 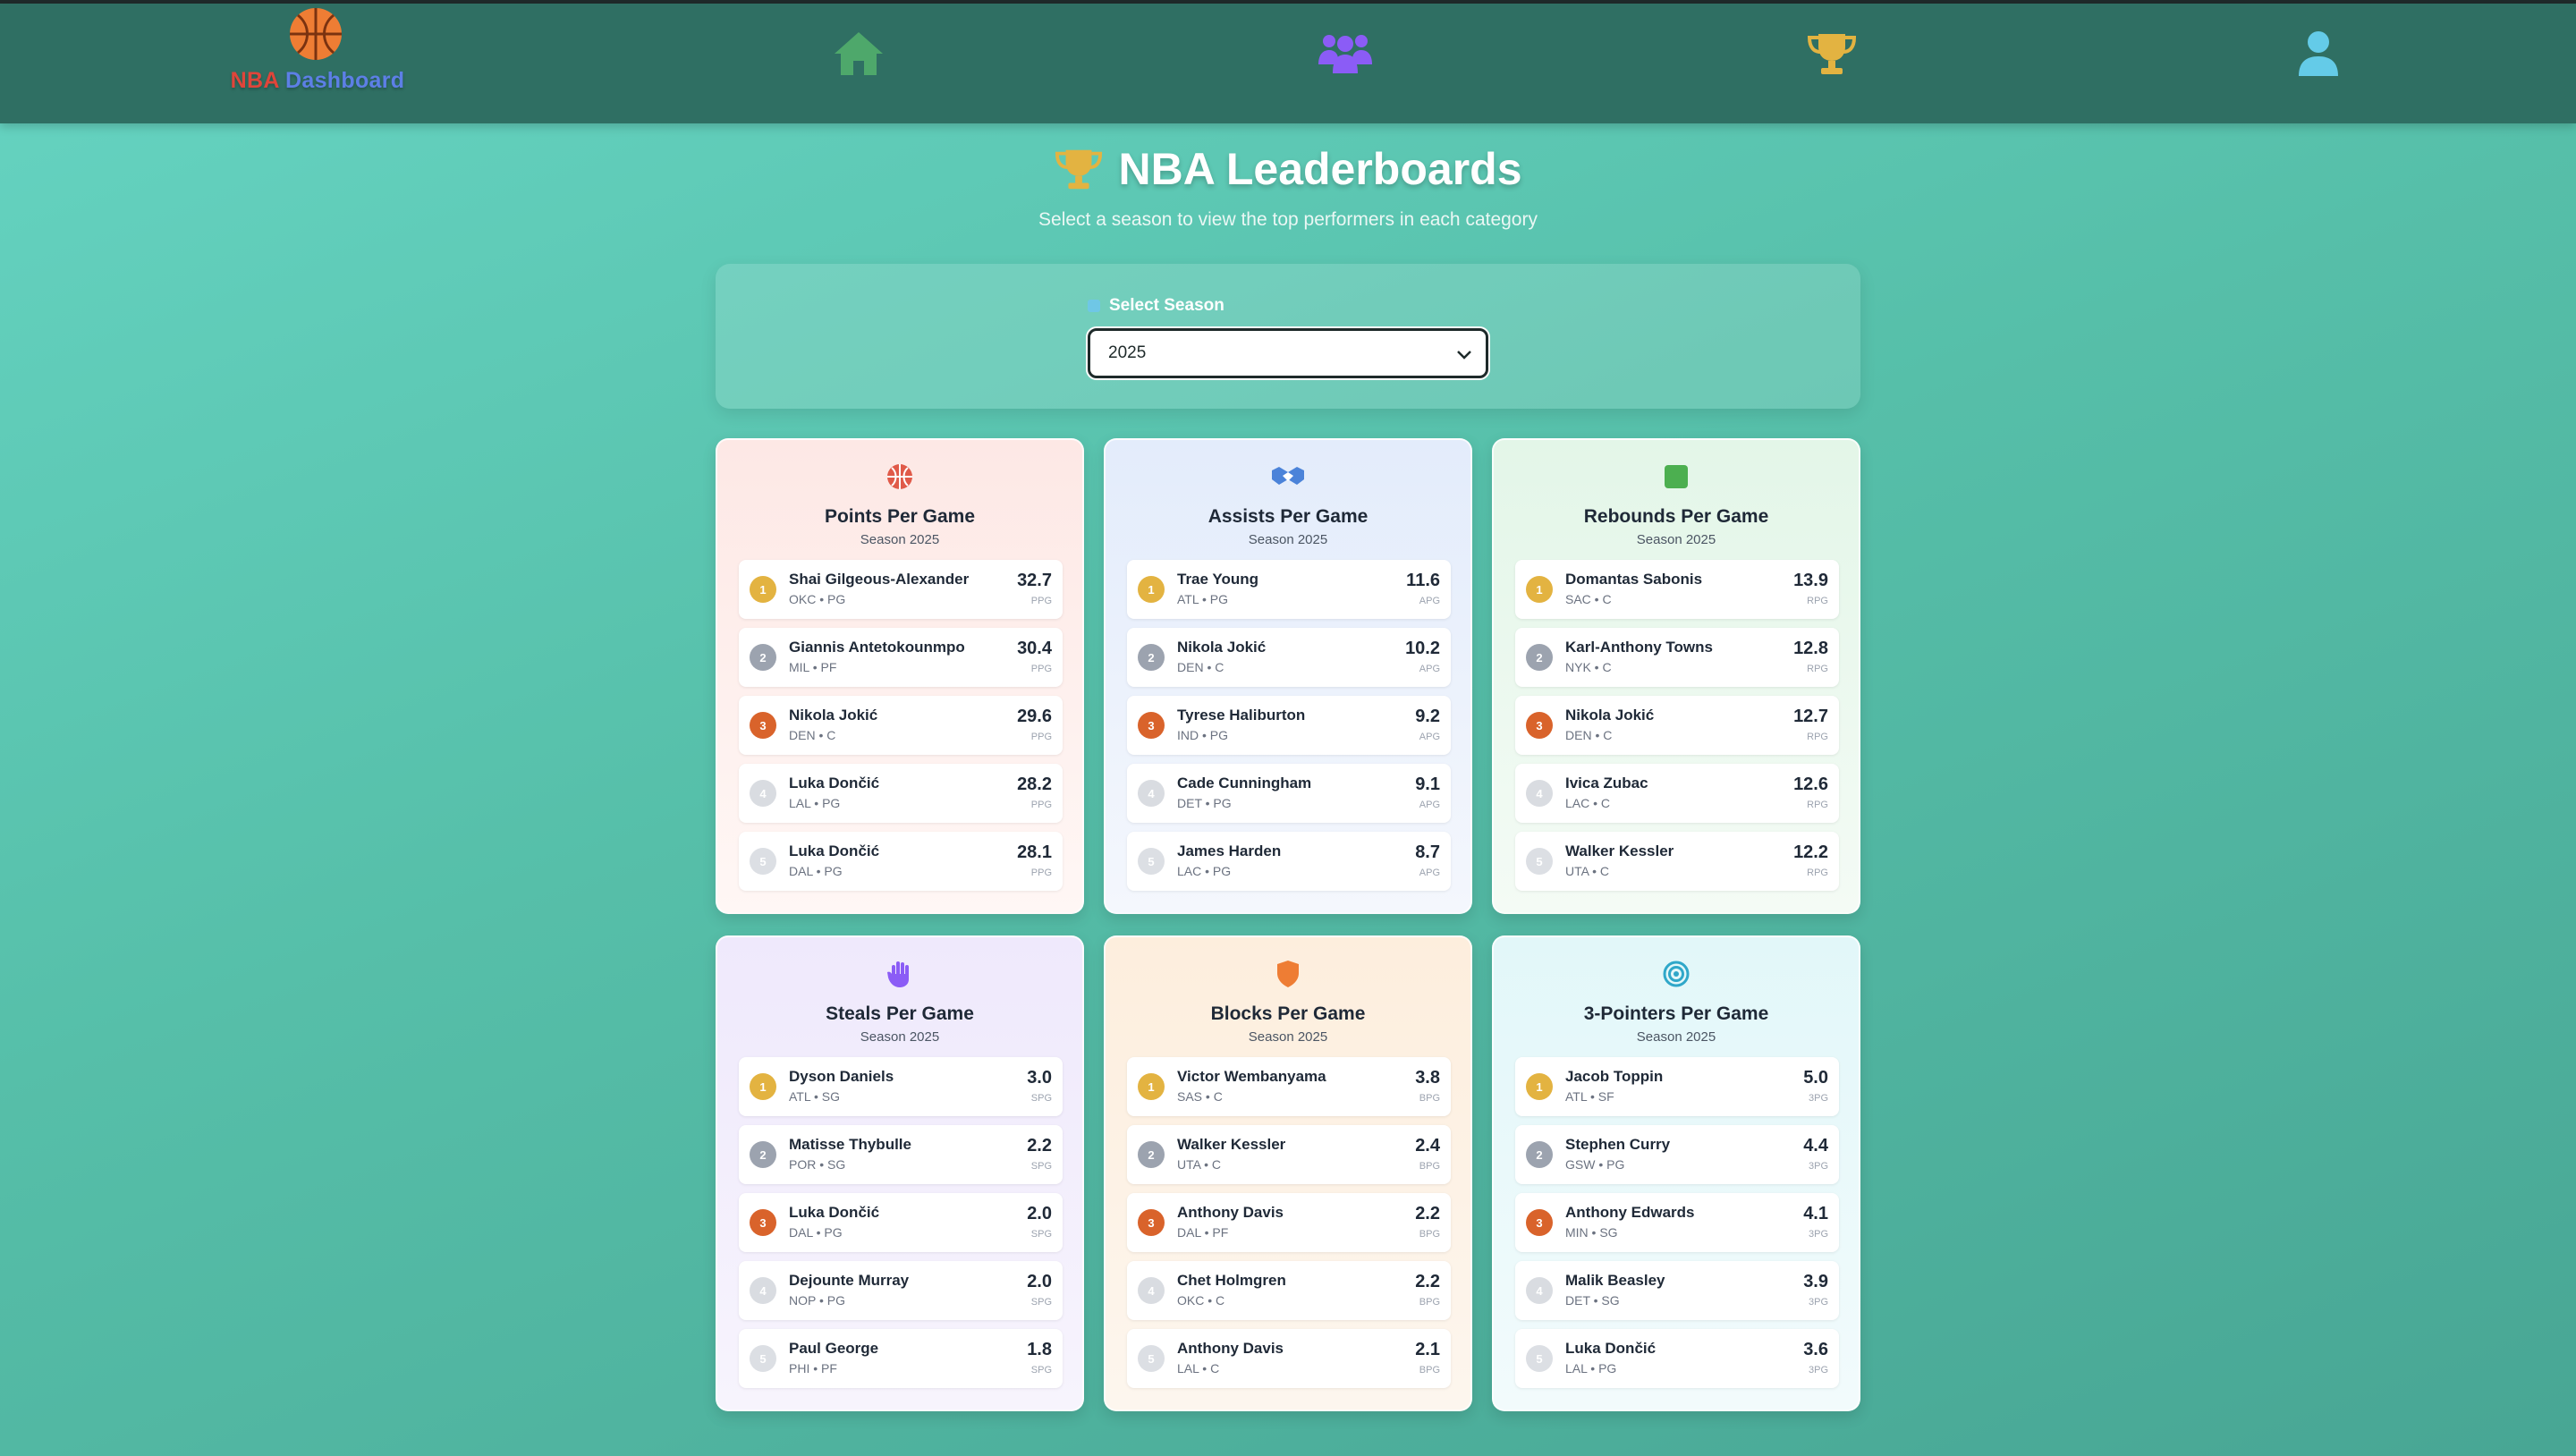 What do you see at coordinates (1201, 1300) in the screenshot?
I see `player-team-position: OKC • C` at bounding box center [1201, 1300].